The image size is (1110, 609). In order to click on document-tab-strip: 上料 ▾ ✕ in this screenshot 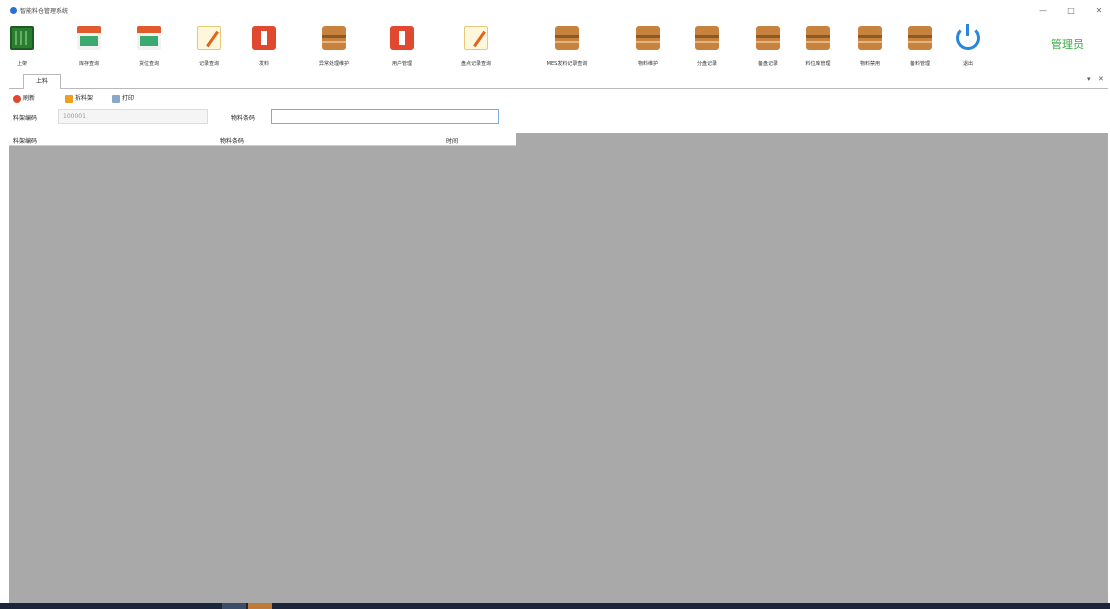, I will do `click(558, 81)`.